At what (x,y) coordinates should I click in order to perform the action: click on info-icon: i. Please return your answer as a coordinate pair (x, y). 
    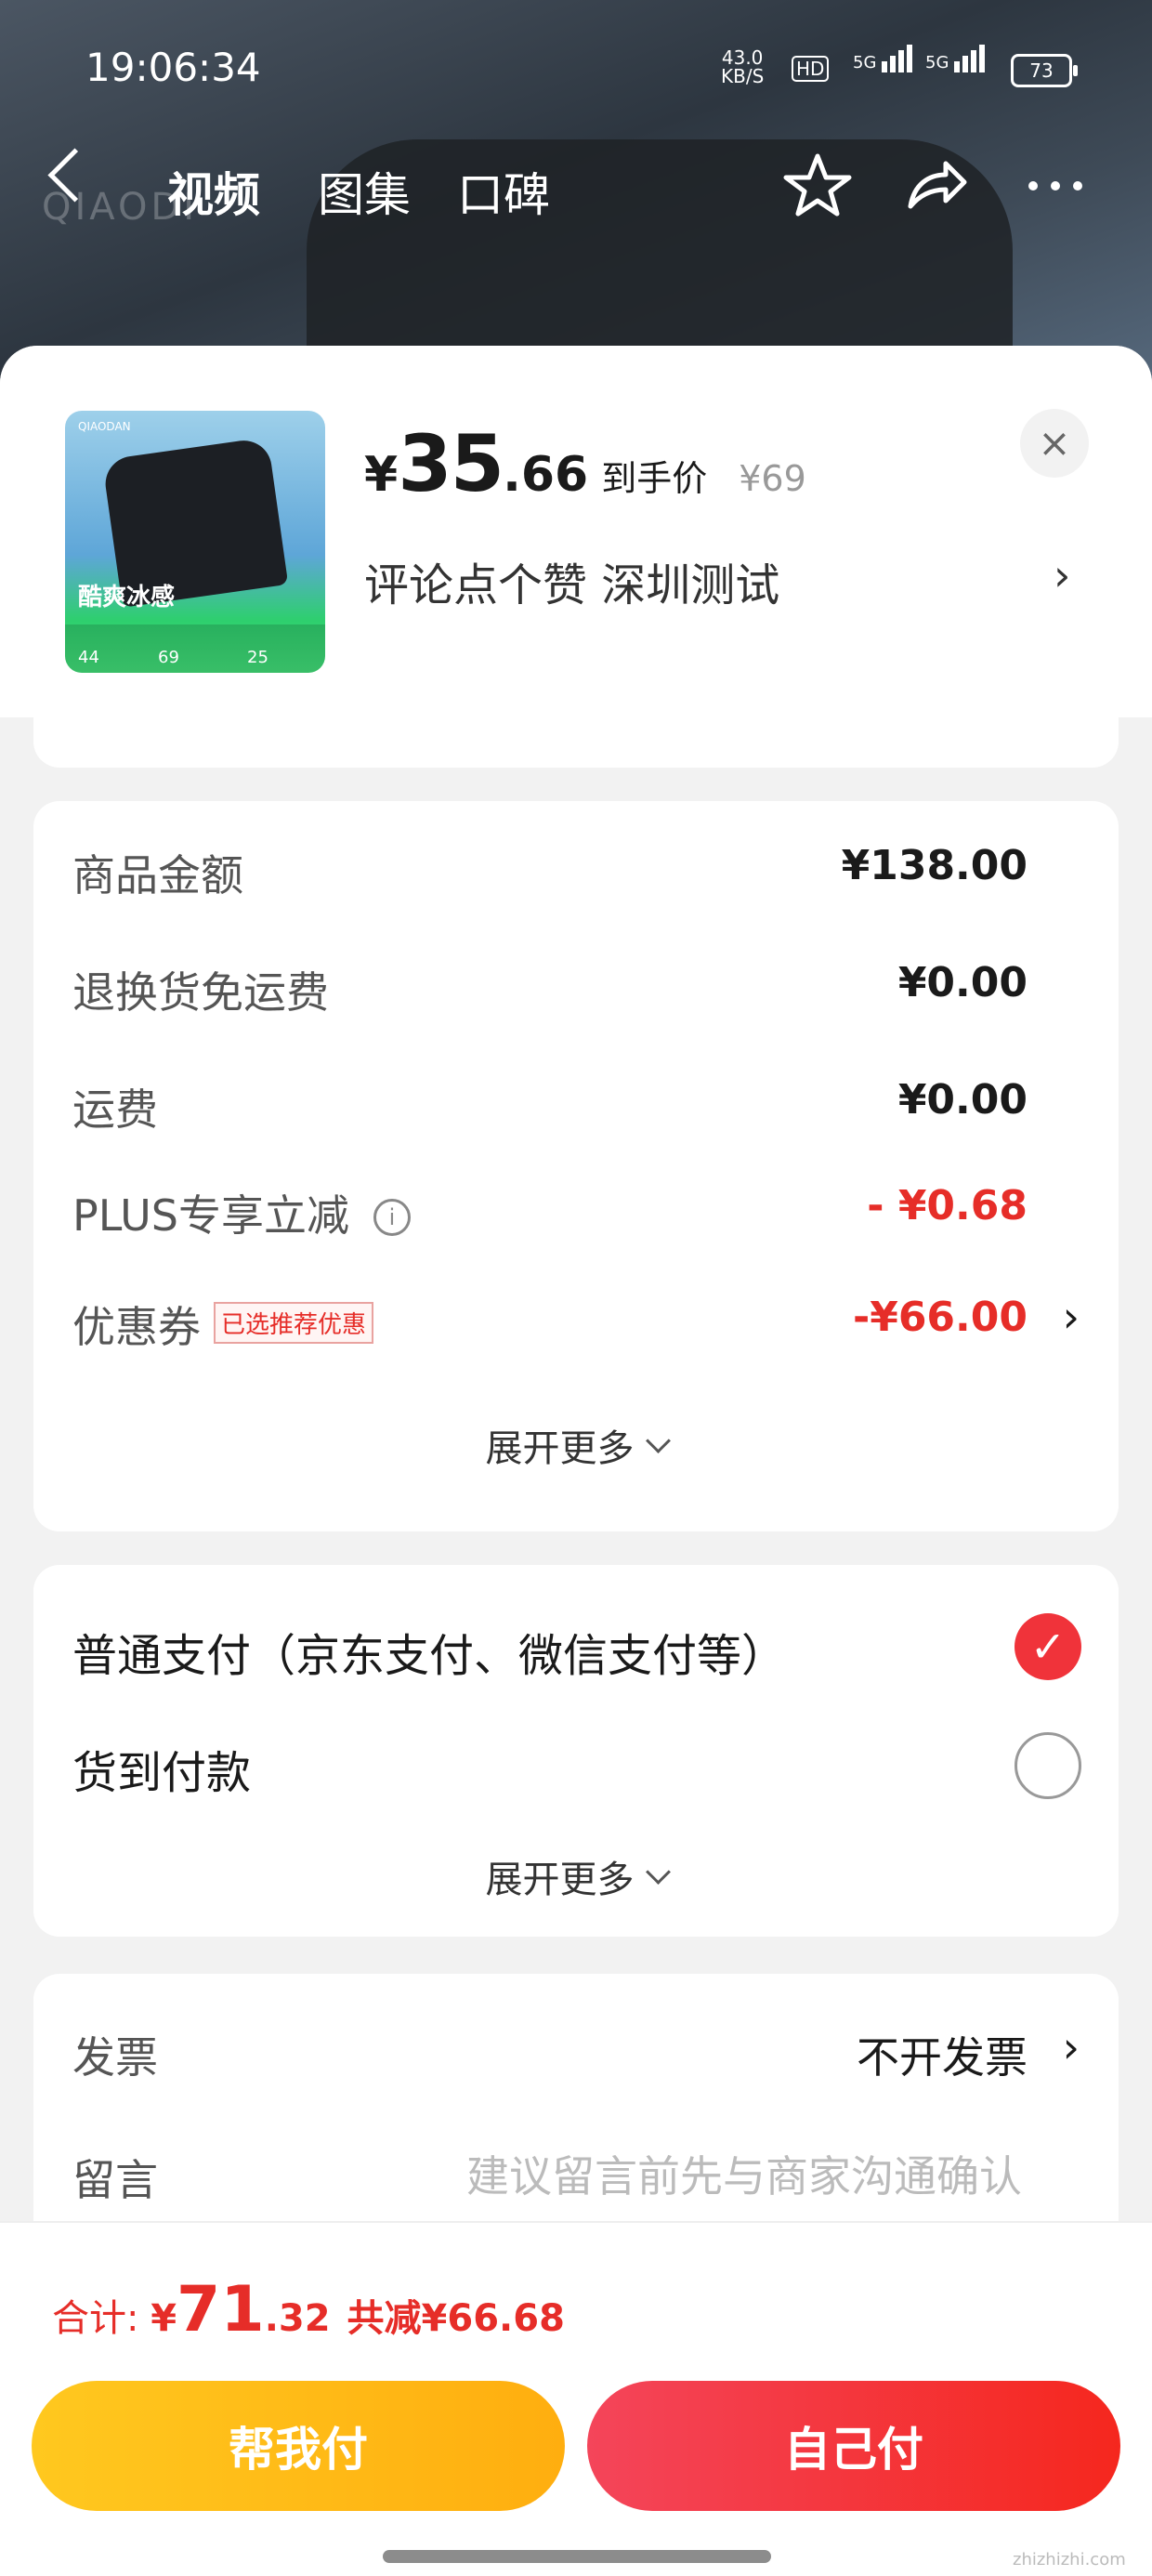
    Looking at the image, I should click on (392, 1217).